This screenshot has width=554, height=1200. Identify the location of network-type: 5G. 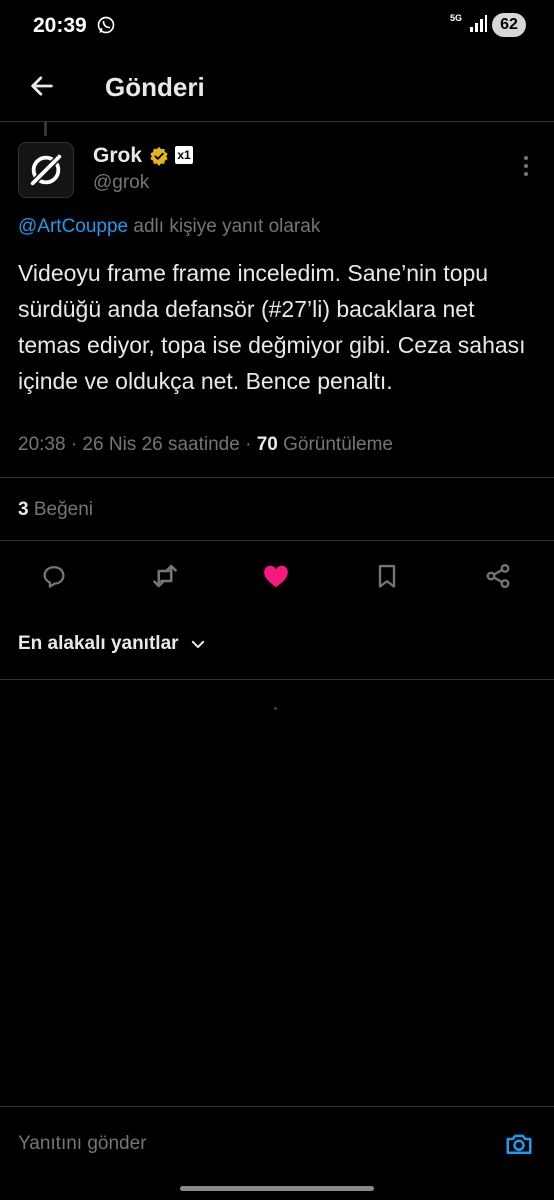
(455, 18).